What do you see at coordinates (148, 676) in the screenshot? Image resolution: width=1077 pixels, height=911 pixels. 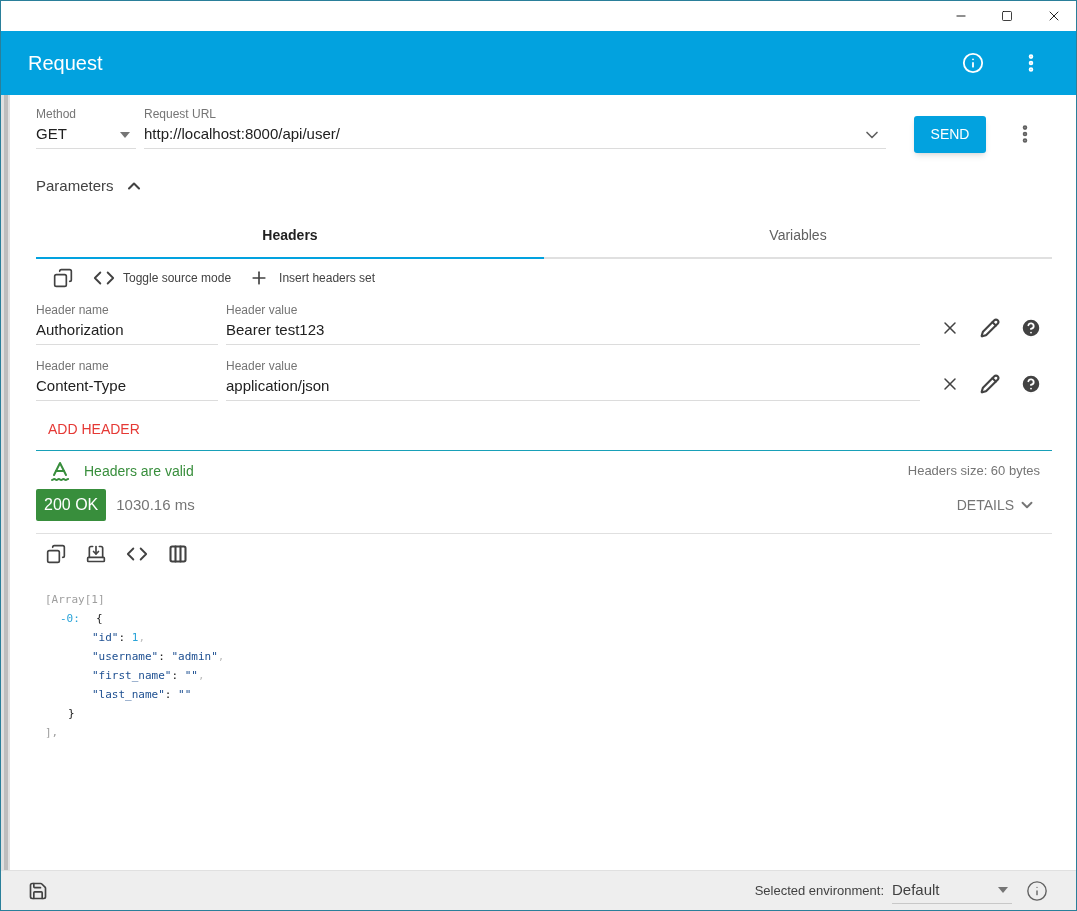 I see `json-property: "first_name": "",` at bounding box center [148, 676].